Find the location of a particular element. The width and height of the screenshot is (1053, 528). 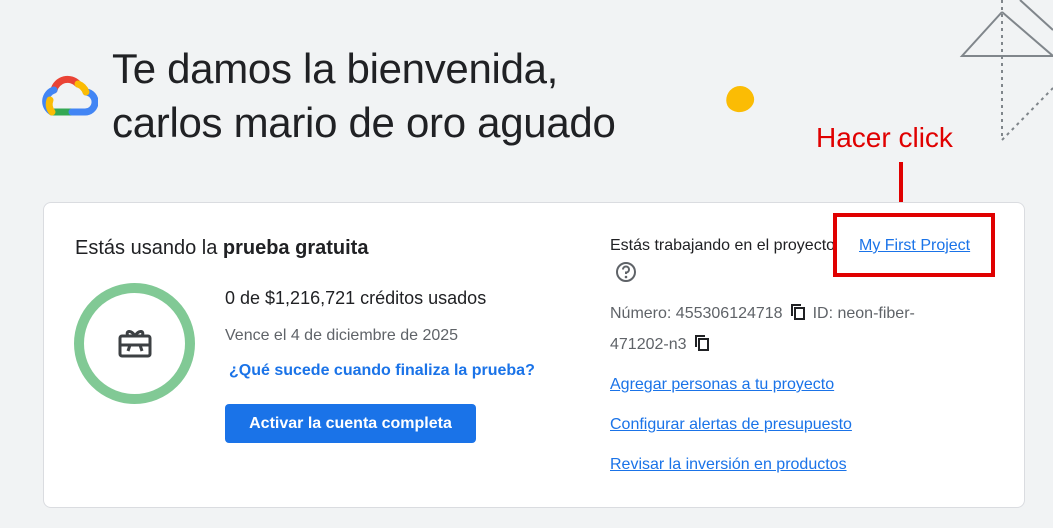

project-number: Número: 455306124718 is located at coordinates (696, 313).